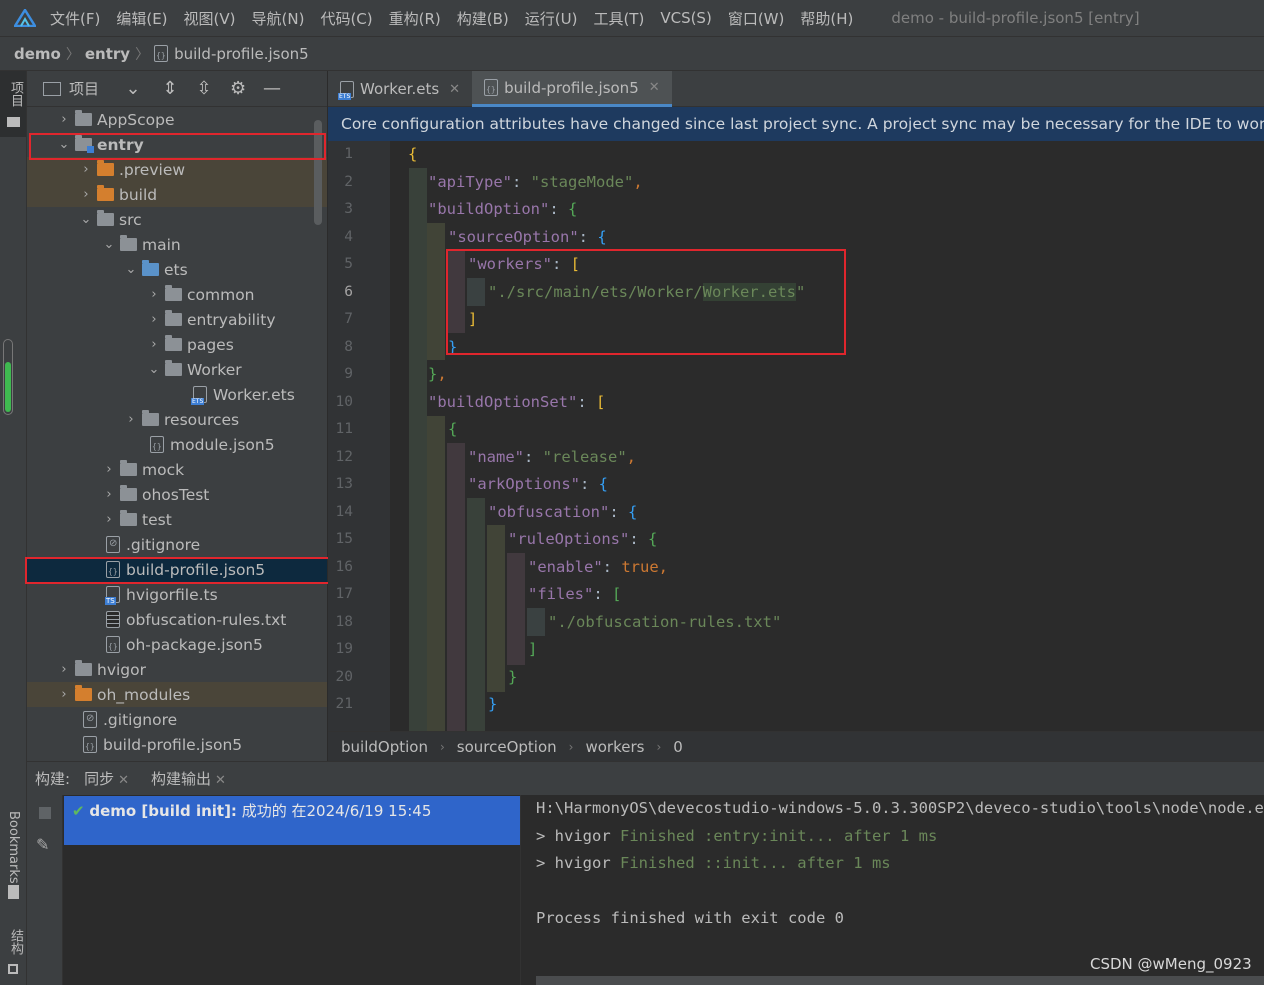  What do you see at coordinates (241, 54) in the screenshot?
I see `breadcrumb-file: build-profile.json5` at bounding box center [241, 54].